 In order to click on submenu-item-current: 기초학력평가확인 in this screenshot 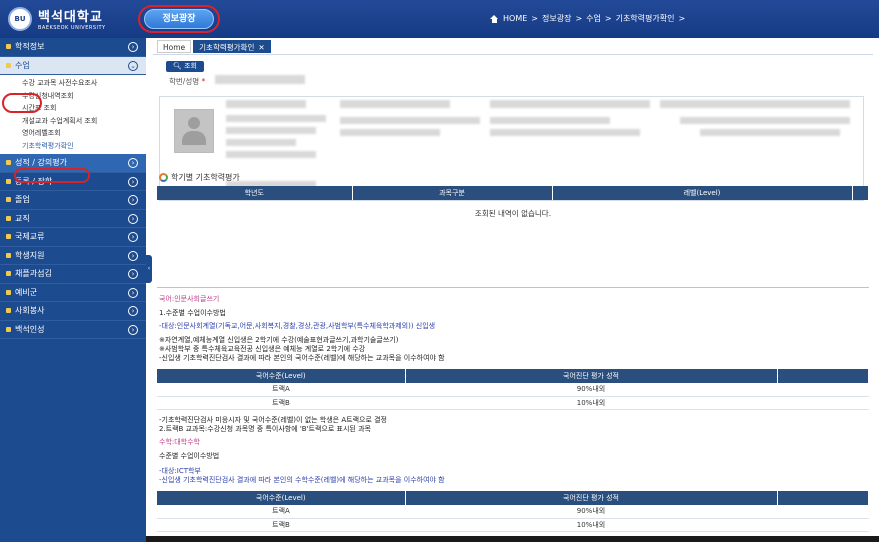, I will do `click(73, 146)`.